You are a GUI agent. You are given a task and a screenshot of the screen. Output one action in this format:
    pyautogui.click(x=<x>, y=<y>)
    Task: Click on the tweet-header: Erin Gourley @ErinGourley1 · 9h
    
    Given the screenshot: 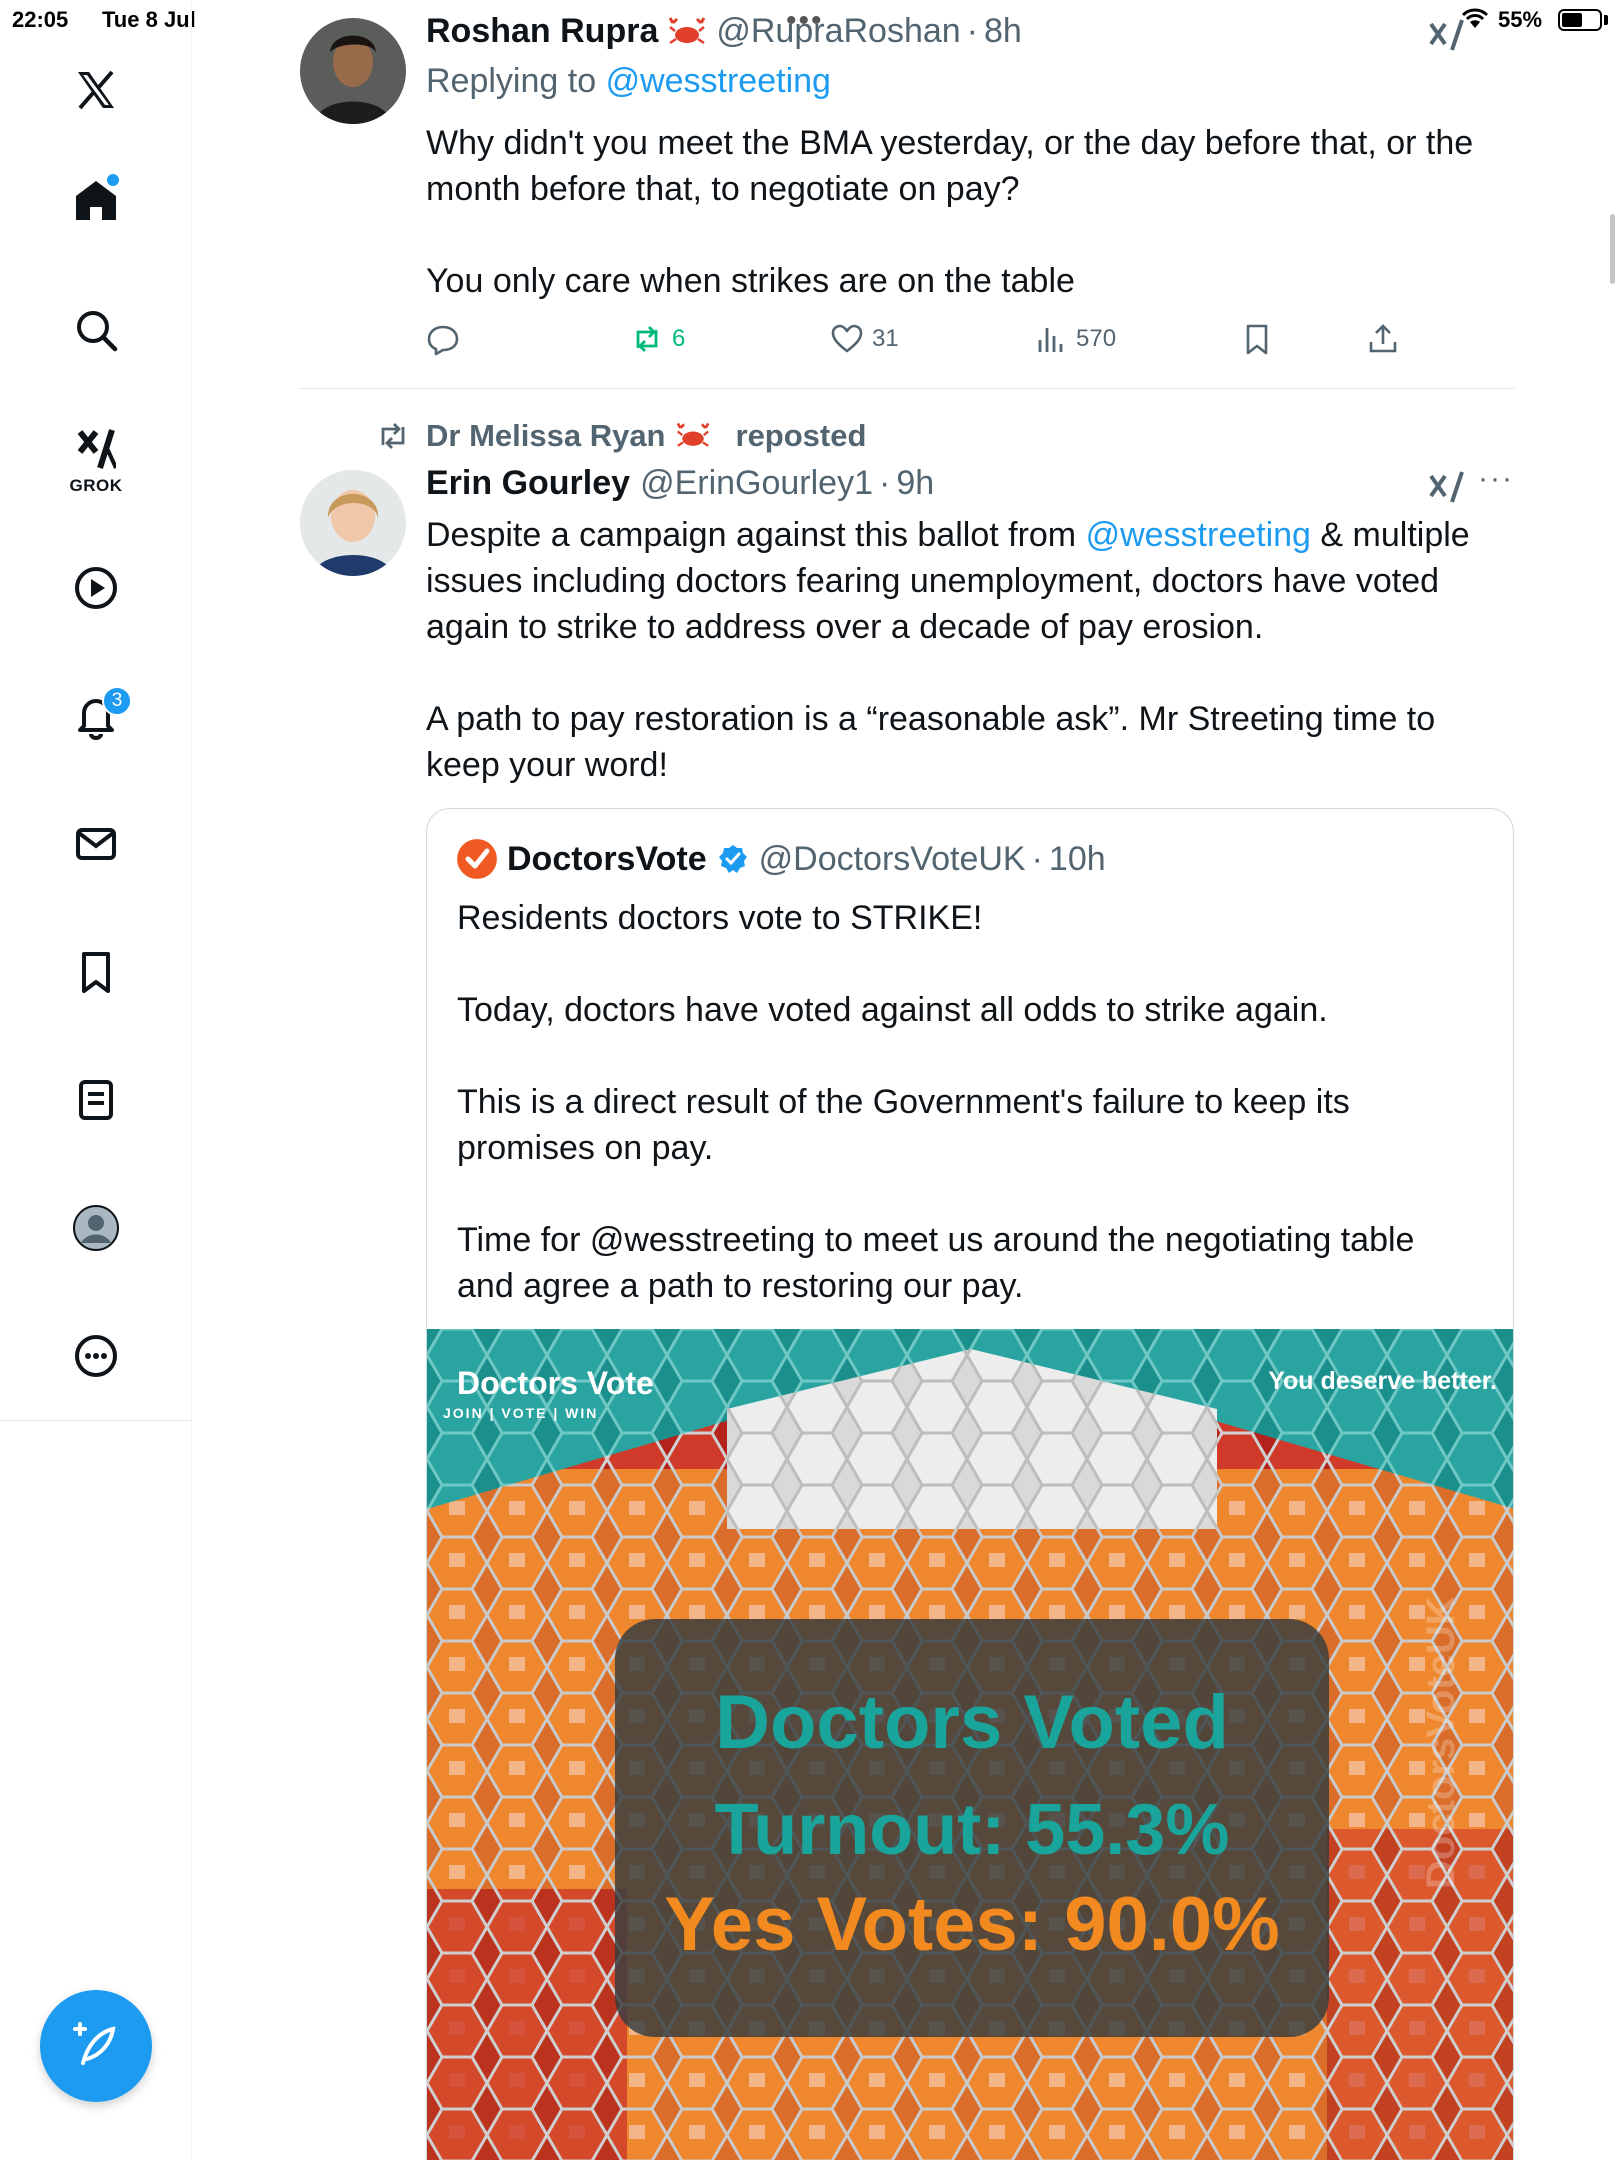 What is the action you would take?
    pyautogui.click(x=680, y=483)
    